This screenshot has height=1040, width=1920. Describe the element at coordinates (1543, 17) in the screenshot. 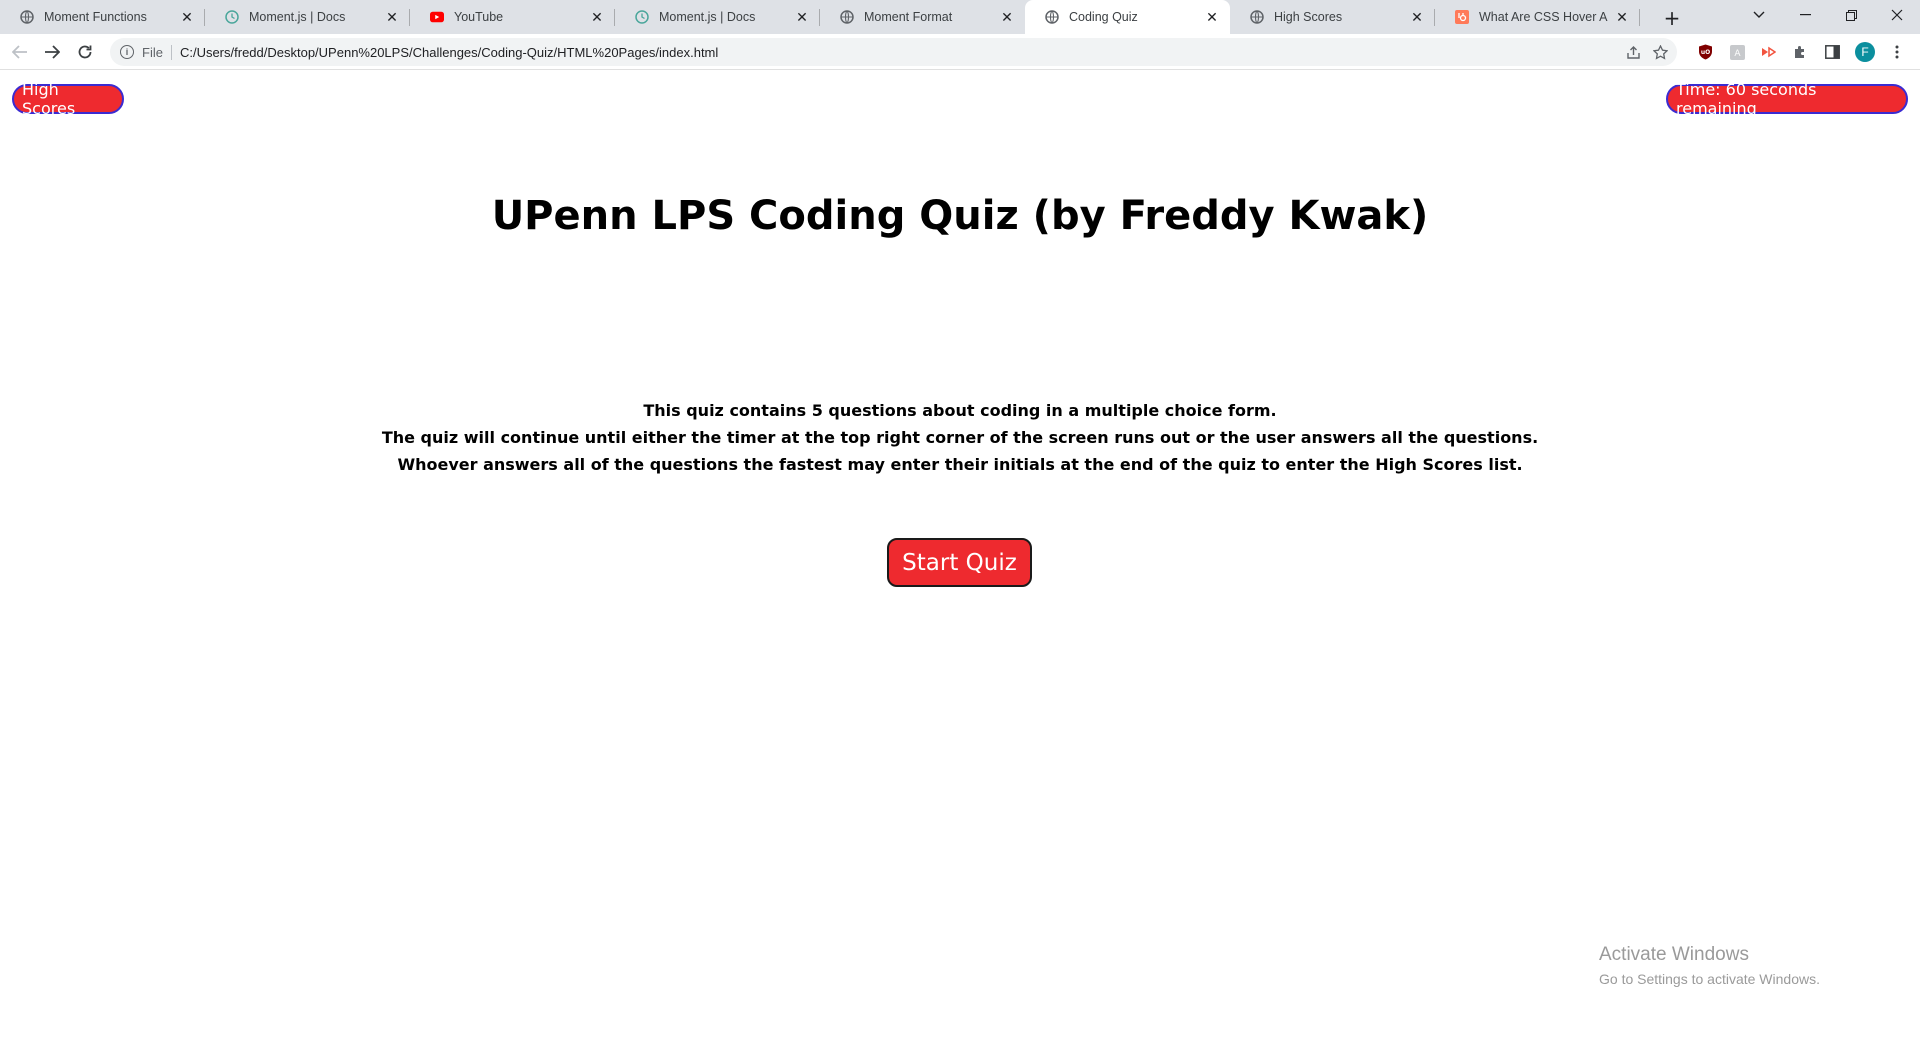

I see `tab-title: What Are CSS Hover Anim` at that location.